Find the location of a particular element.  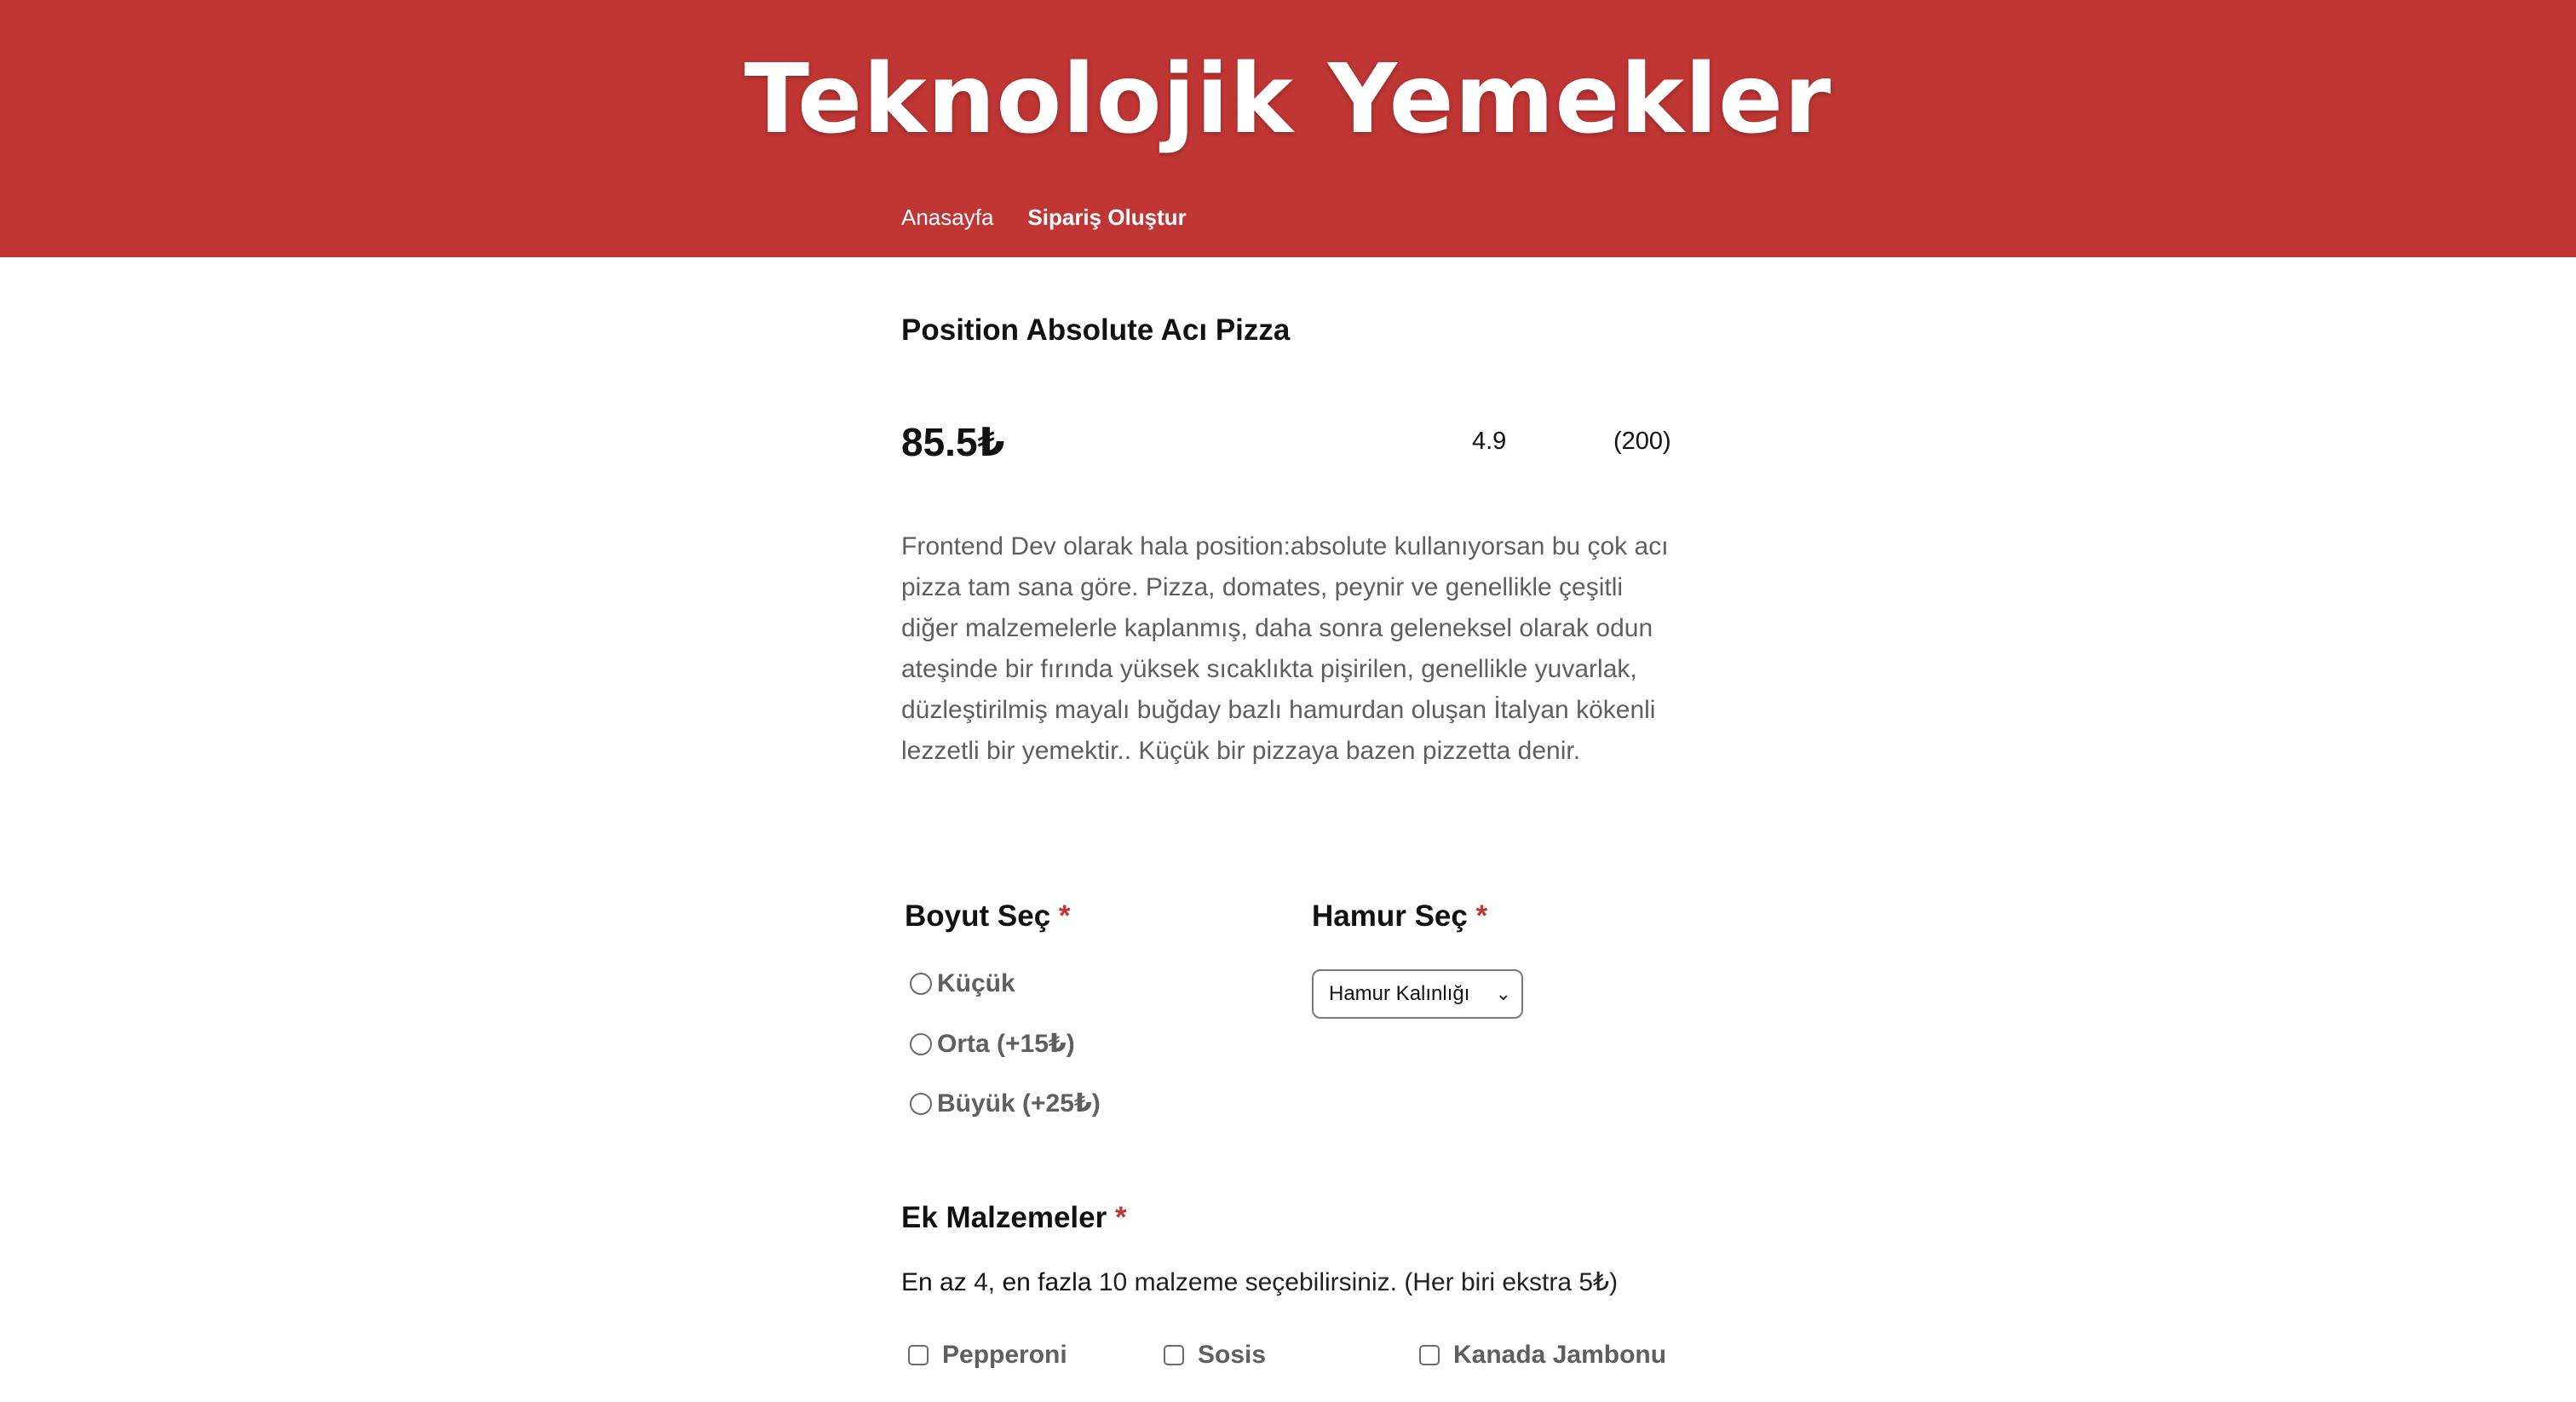

extra-canadian-ham: Kanada Jambonu is located at coordinates (1542, 1355).